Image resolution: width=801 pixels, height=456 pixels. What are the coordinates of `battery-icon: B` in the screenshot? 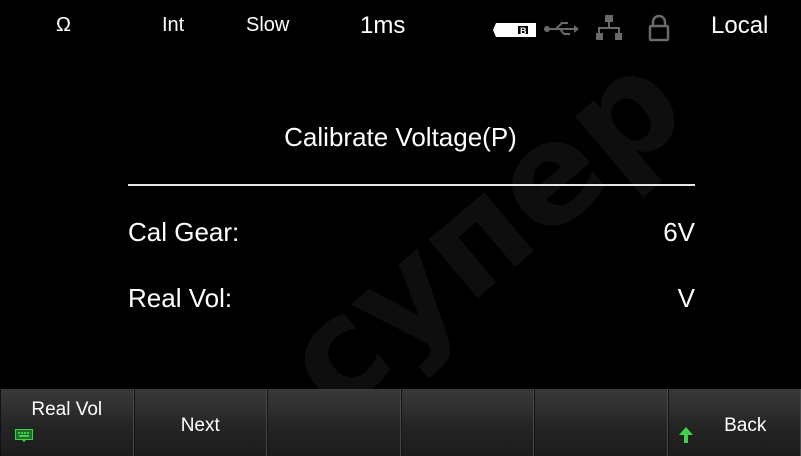 It's located at (514, 30).